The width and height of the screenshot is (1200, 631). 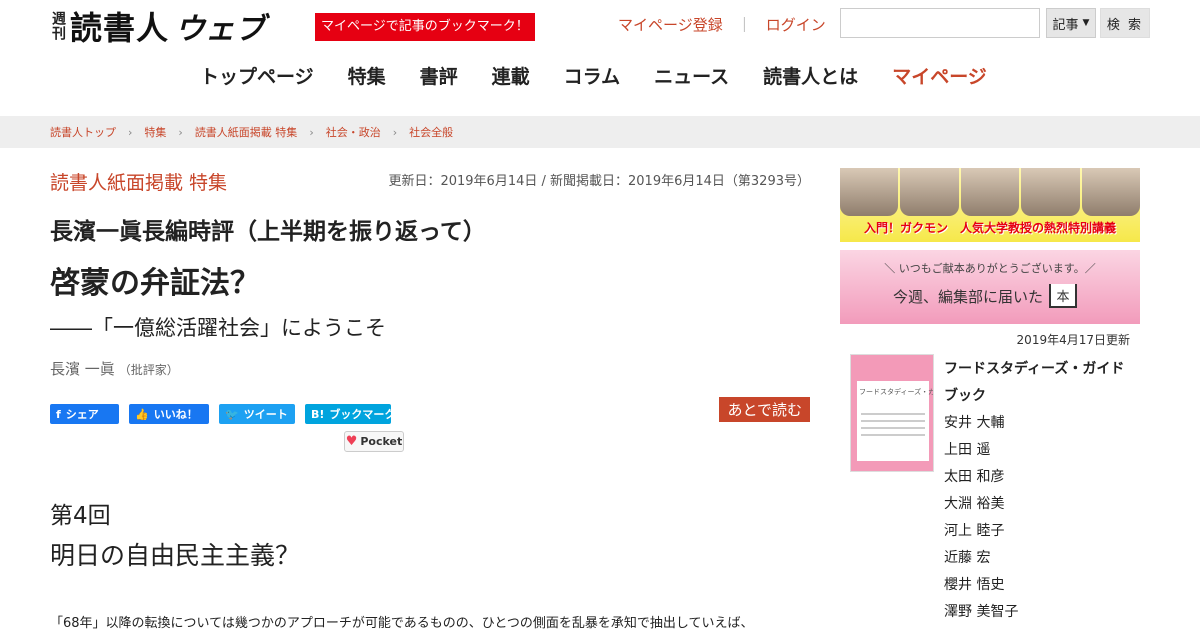 I want to click on nav-item-features: 特集, so click(x=367, y=75).